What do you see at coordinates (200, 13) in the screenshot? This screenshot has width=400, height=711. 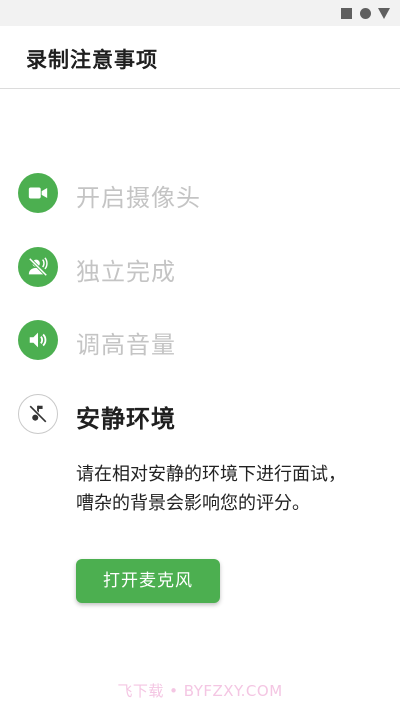 I see `status-bar` at bounding box center [200, 13].